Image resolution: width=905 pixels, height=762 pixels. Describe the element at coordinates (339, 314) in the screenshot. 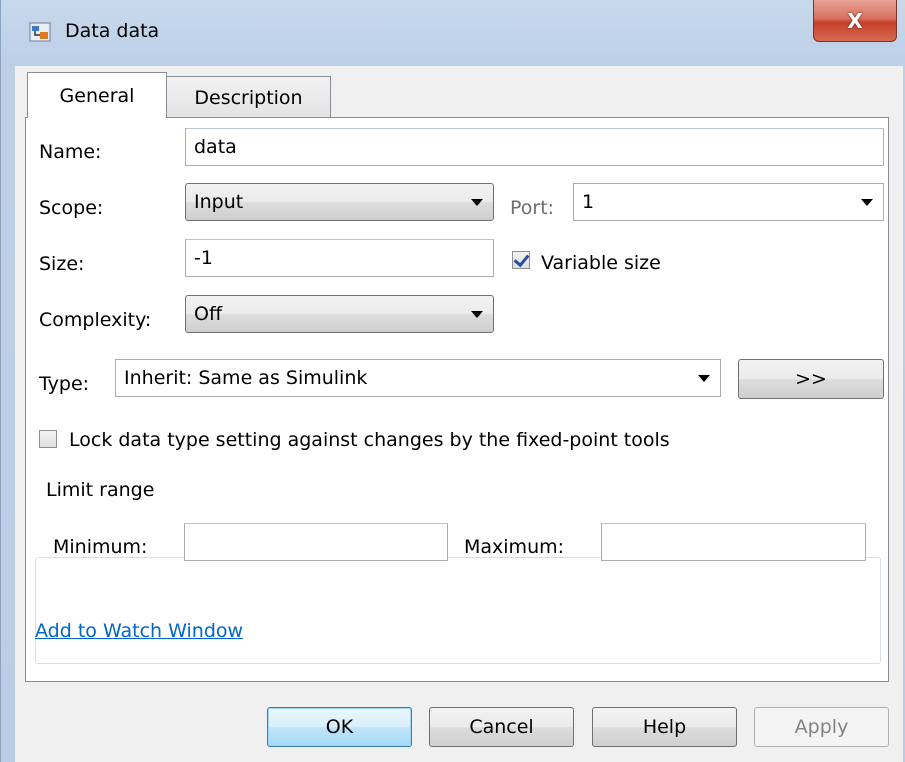

I see `complexity-select: Off` at that location.